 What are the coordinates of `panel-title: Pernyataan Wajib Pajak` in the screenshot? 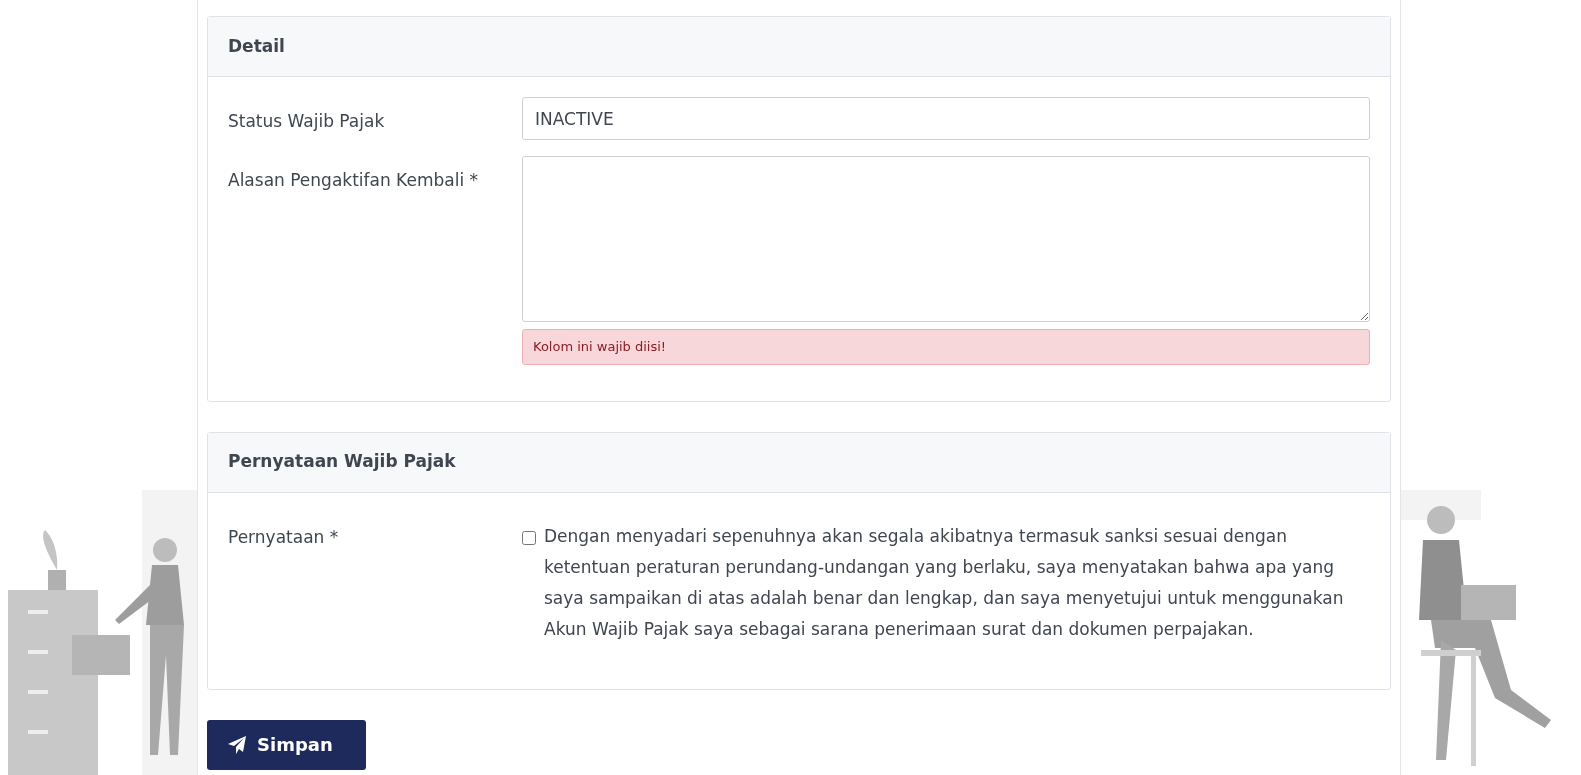 It's located at (799, 462).